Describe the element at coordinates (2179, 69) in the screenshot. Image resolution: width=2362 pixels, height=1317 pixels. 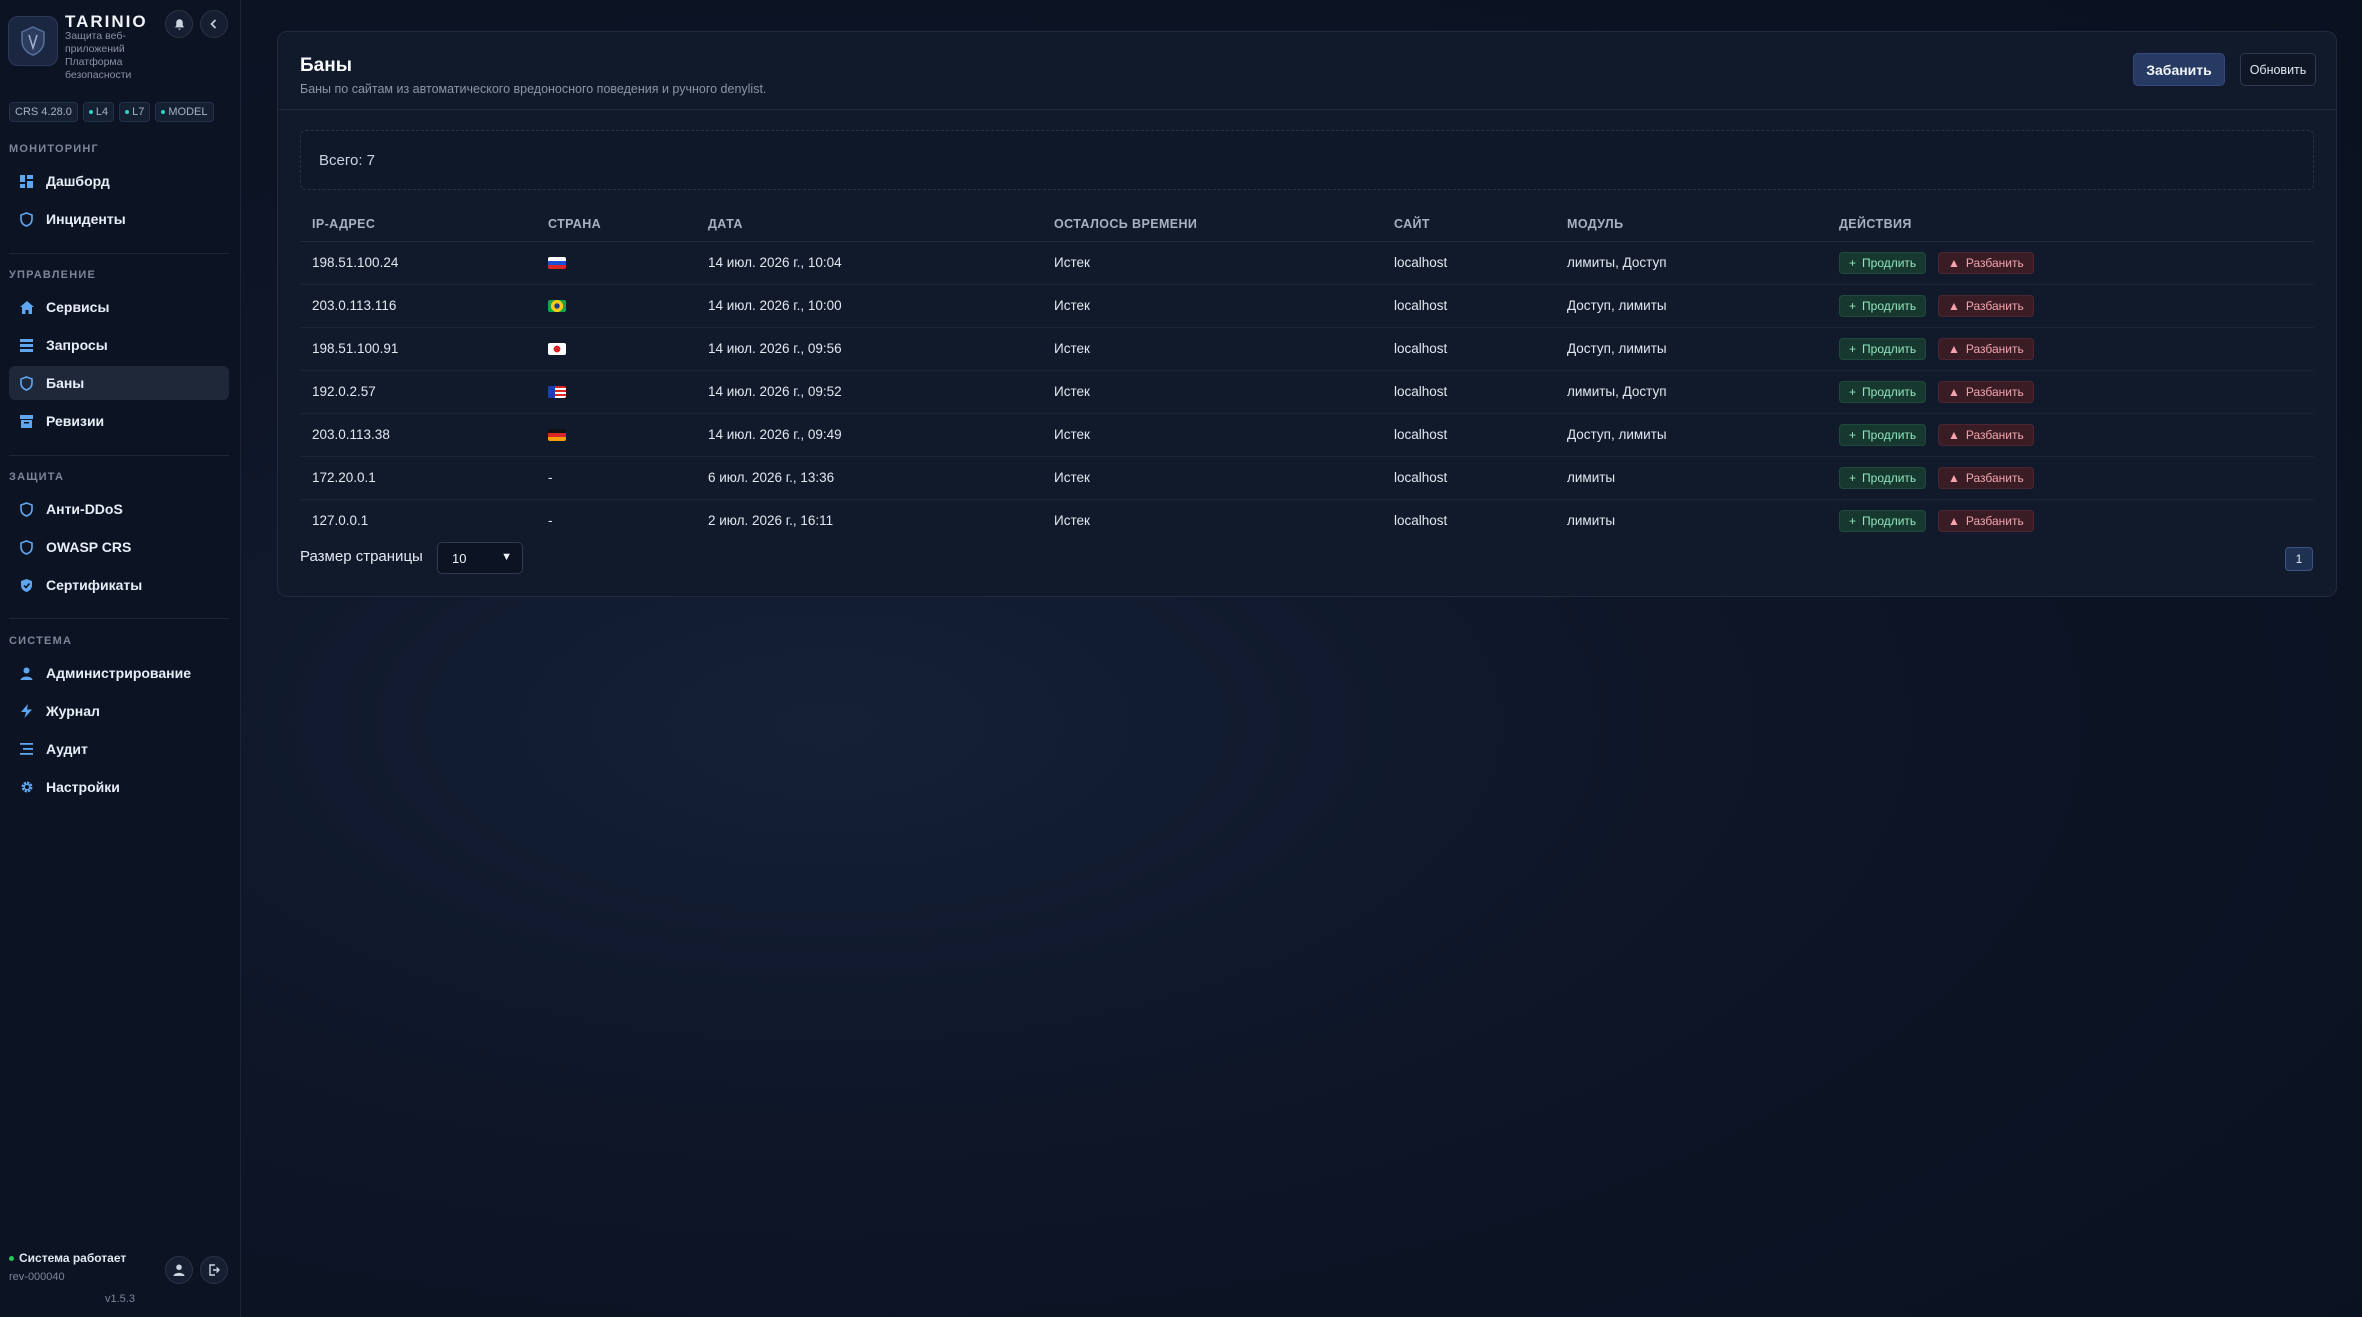
I see `ban-button: Забанить` at that location.